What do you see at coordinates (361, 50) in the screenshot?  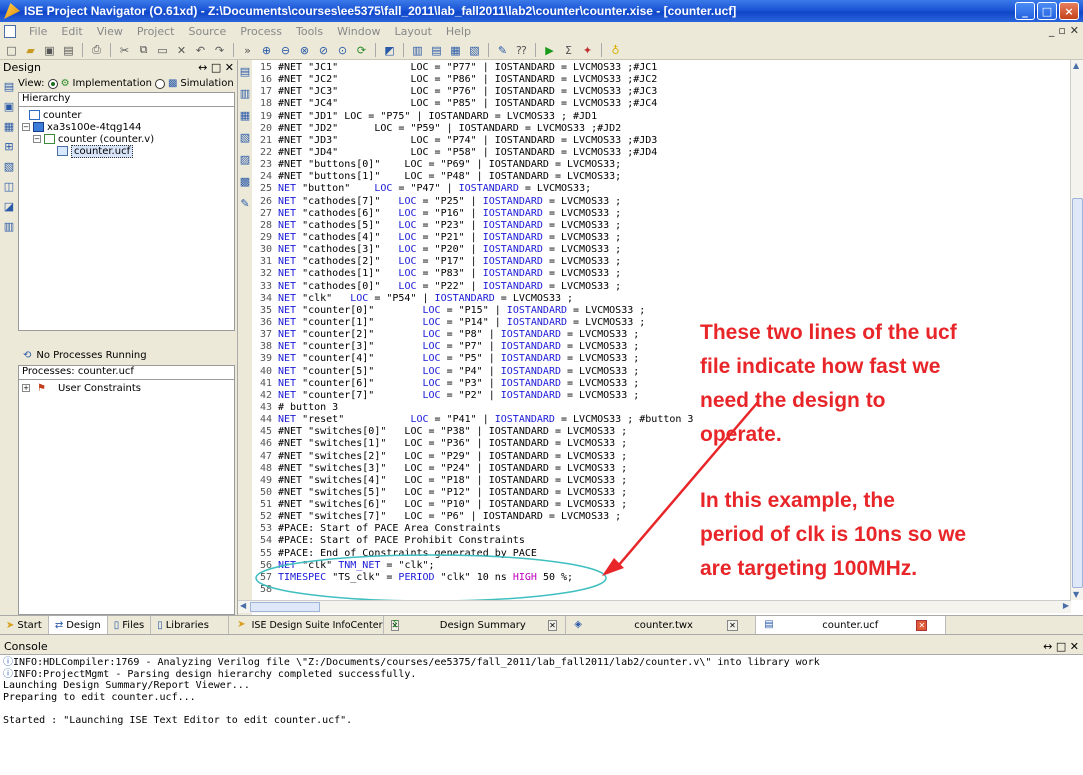 I see `refresh-icon: ⟳` at bounding box center [361, 50].